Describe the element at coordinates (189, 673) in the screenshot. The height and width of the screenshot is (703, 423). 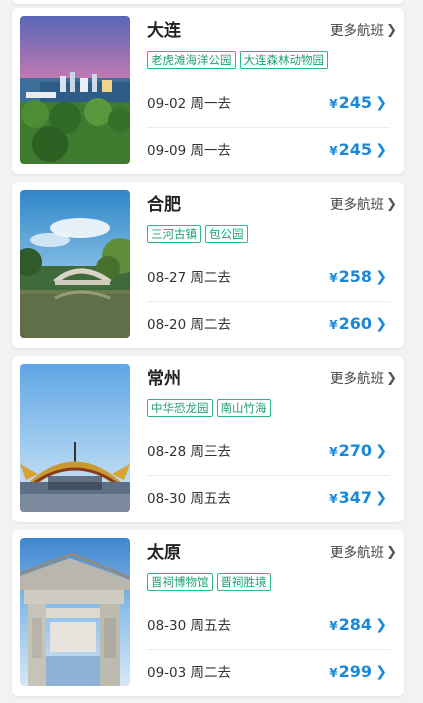
I see `flight-date: 09-03 周二去` at that location.